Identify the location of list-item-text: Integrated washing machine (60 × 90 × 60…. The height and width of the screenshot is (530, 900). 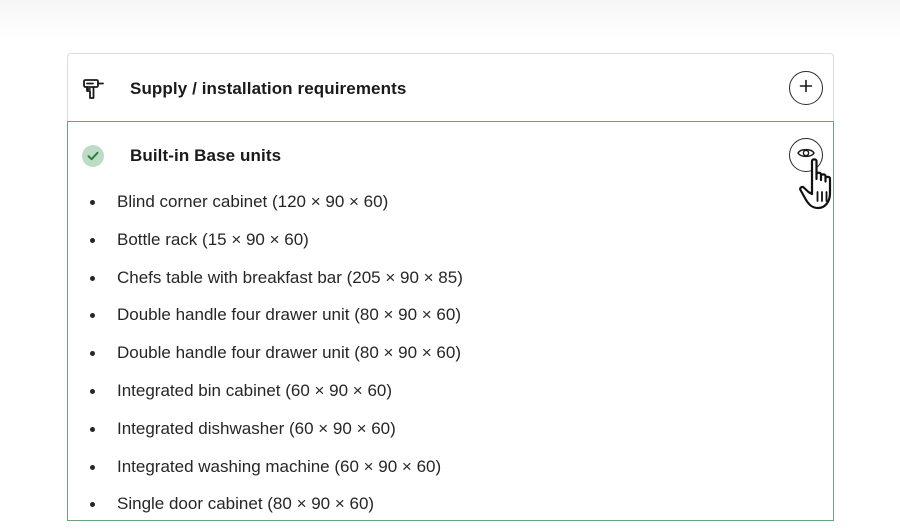
(279, 466).